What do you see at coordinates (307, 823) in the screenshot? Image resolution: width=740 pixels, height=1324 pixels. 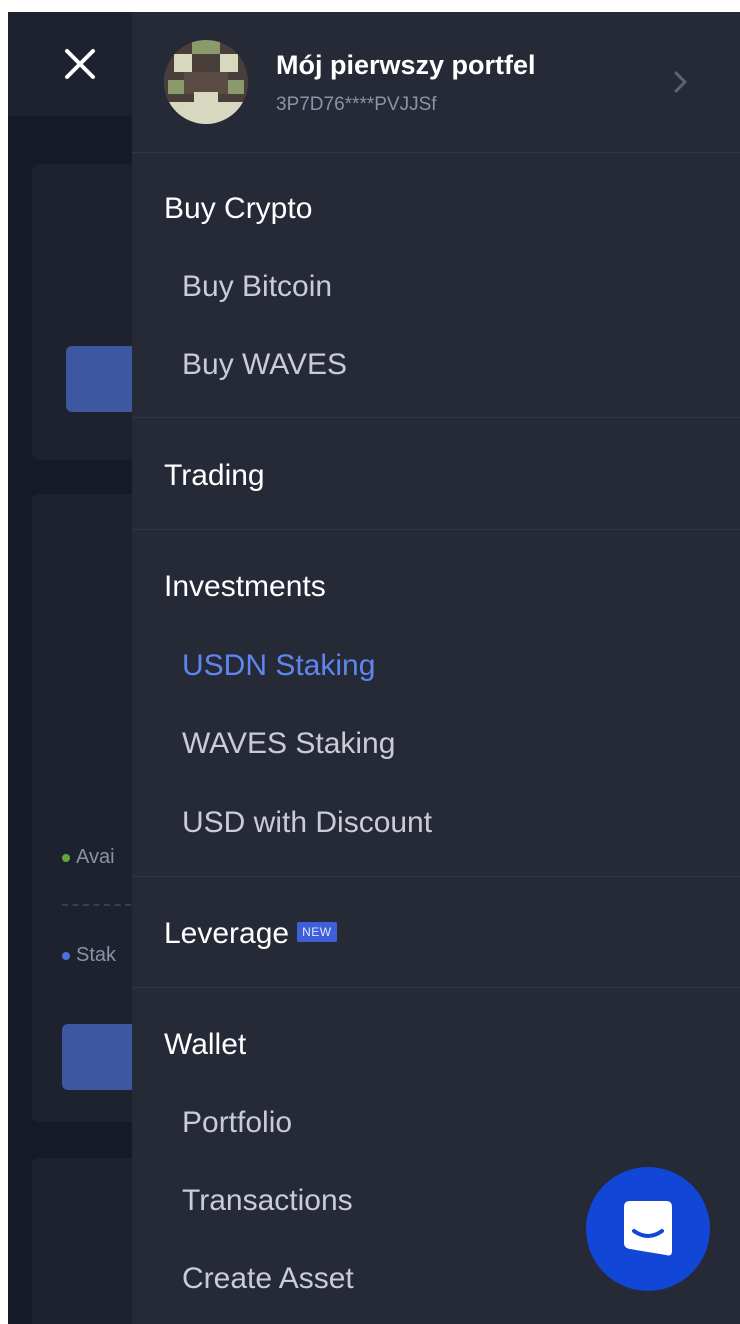 I see `menu-item-usd-with-discount: USD with Discount` at bounding box center [307, 823].